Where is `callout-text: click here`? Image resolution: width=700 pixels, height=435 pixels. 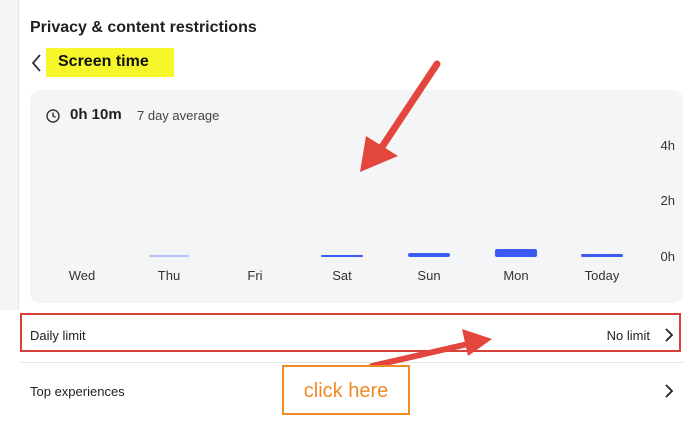 callout-text: click here is located at coordinates (346, 391).